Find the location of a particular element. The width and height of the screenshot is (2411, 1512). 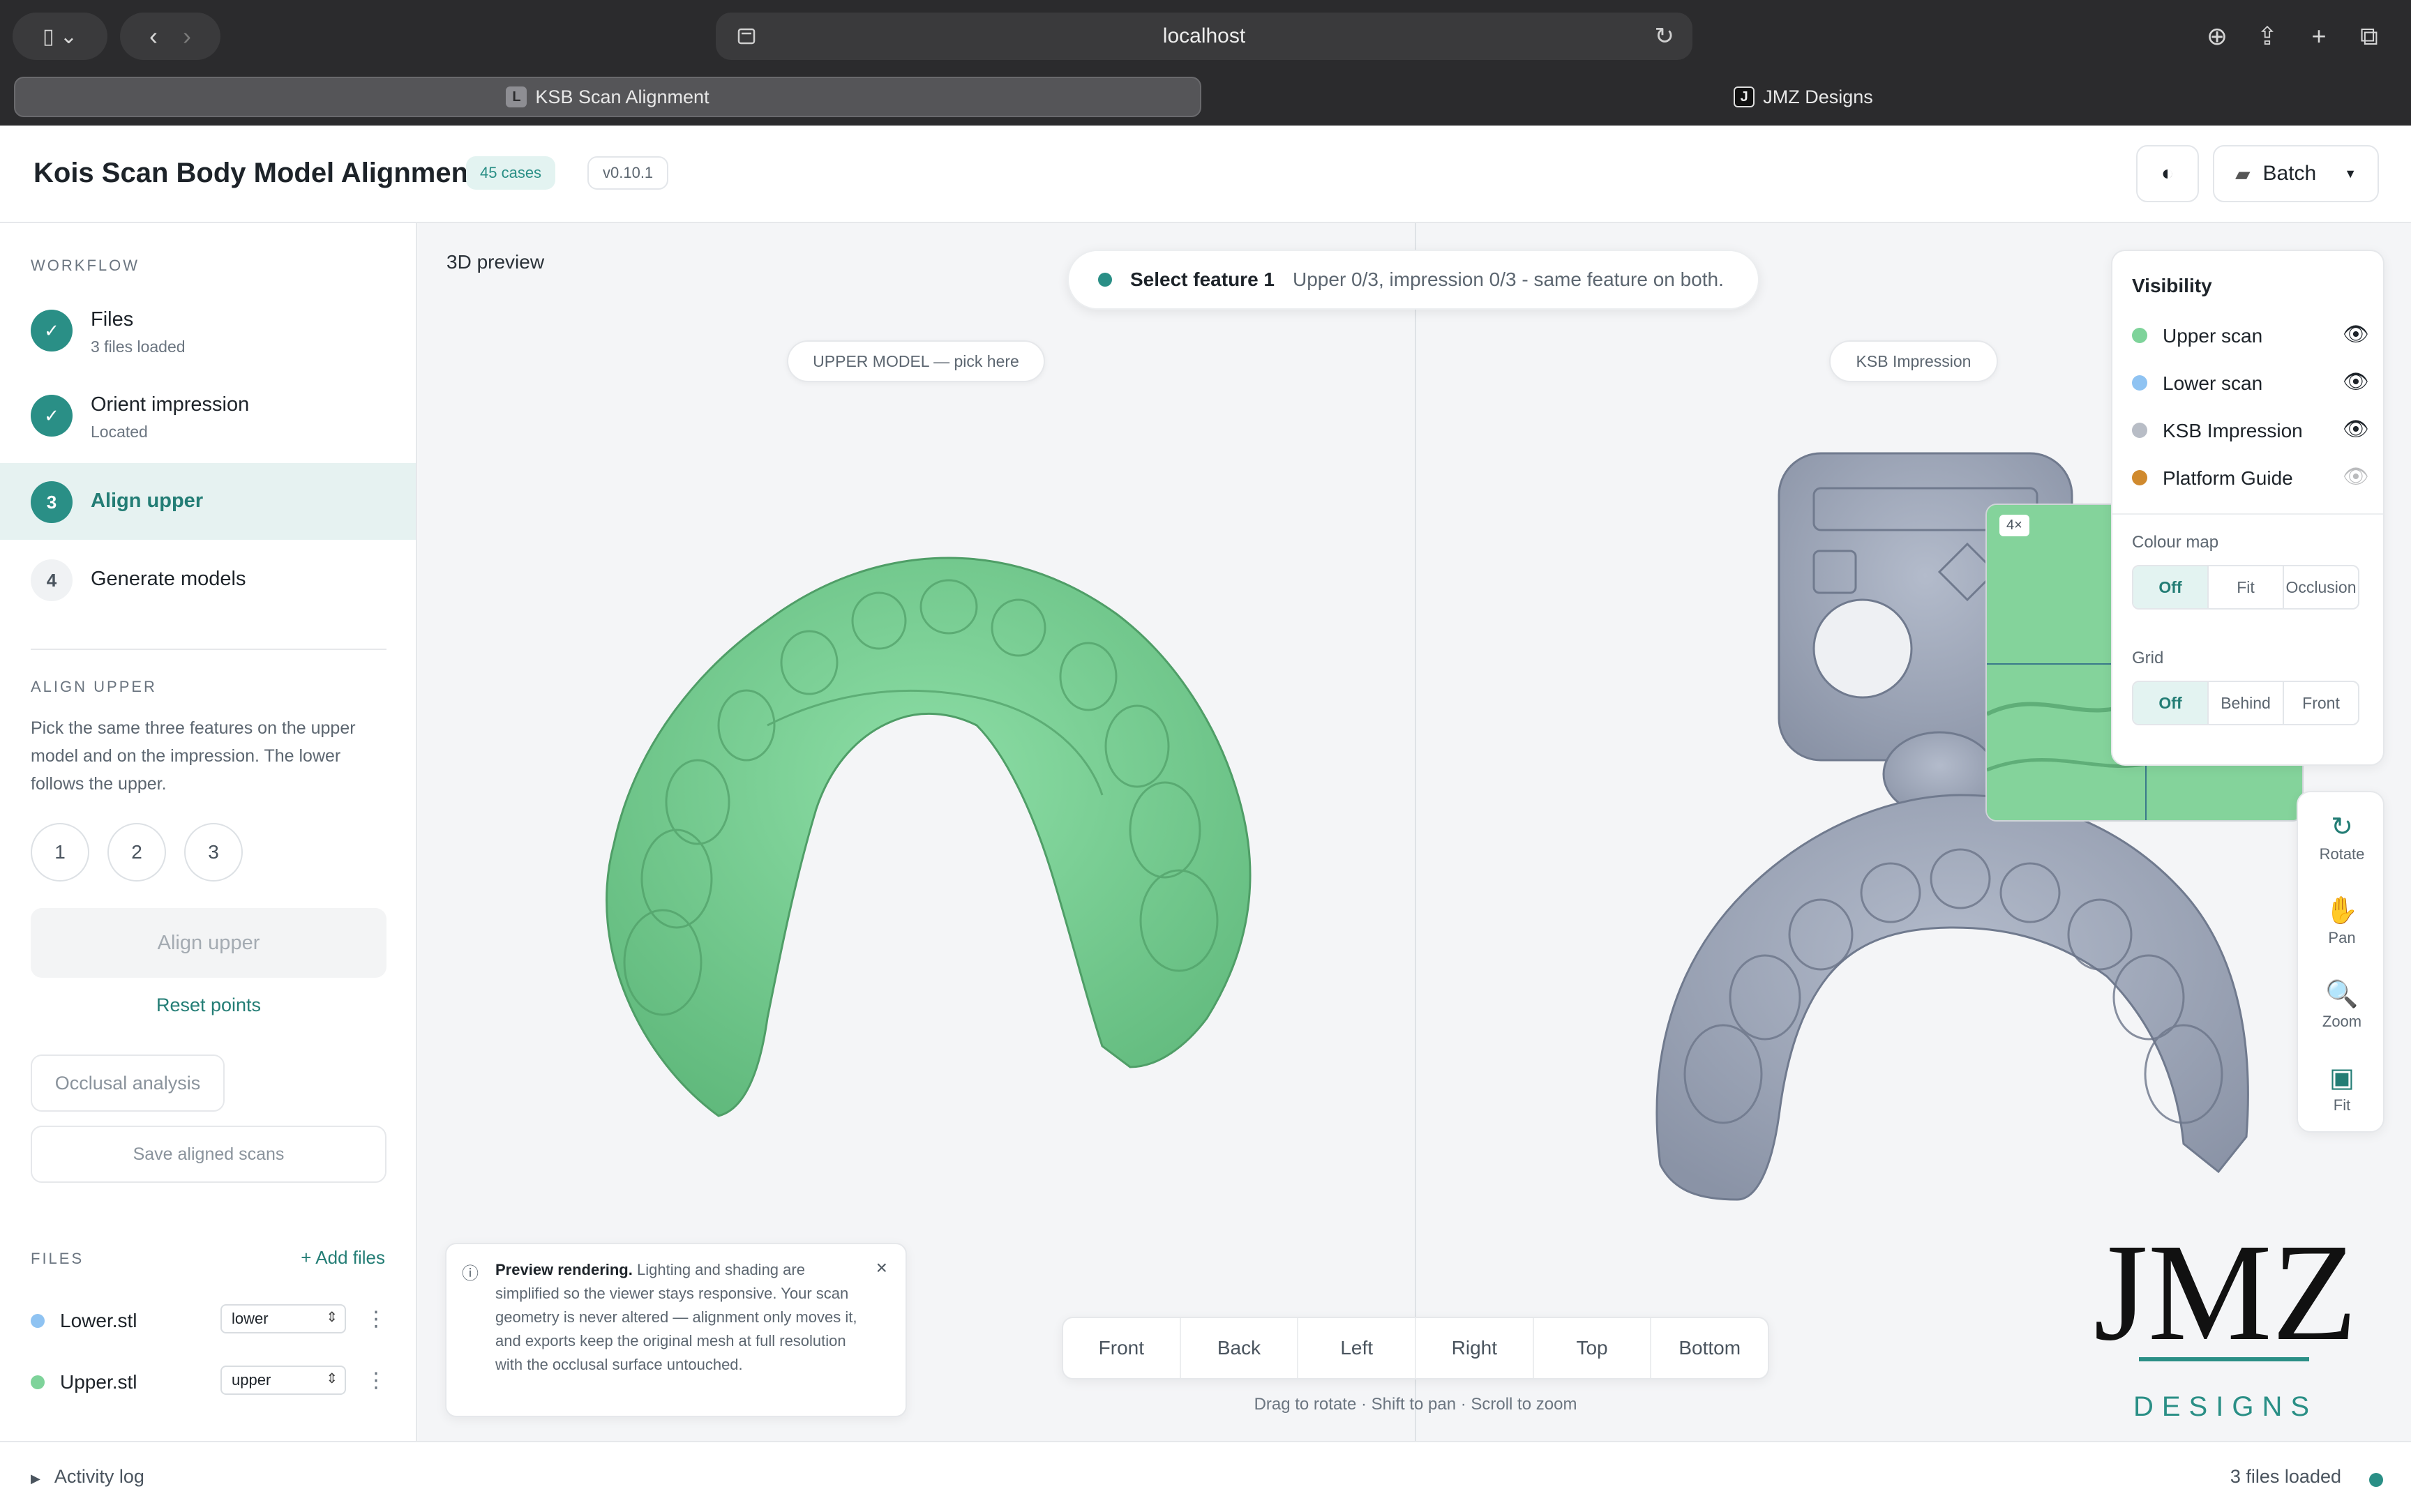

close-icon: × is located at coordinates (881, 1268).